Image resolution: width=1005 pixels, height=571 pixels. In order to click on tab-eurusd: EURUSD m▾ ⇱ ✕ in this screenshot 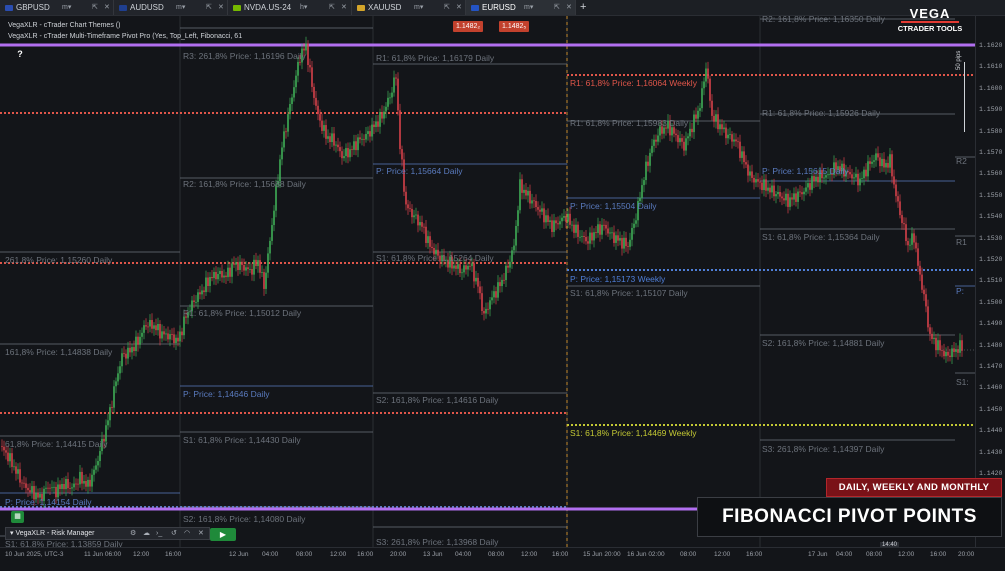, I will do `click(521, 7)`.